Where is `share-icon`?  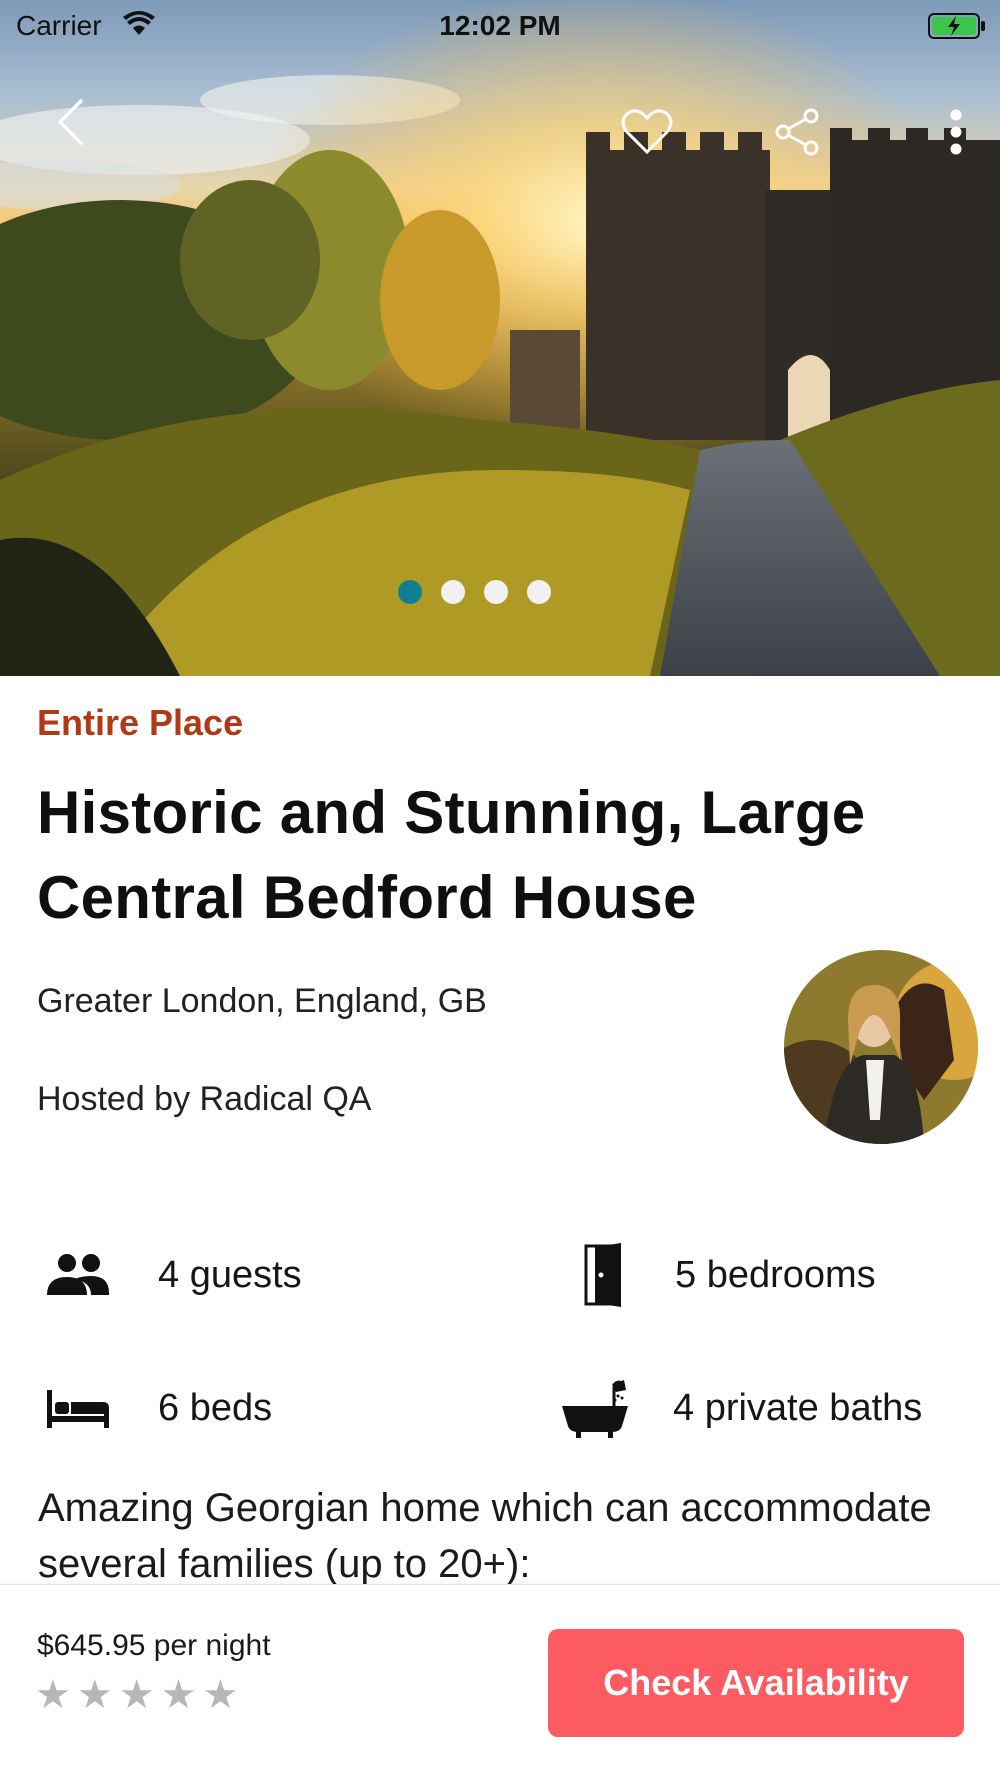 share-icon is located at coordinates (797, 132).